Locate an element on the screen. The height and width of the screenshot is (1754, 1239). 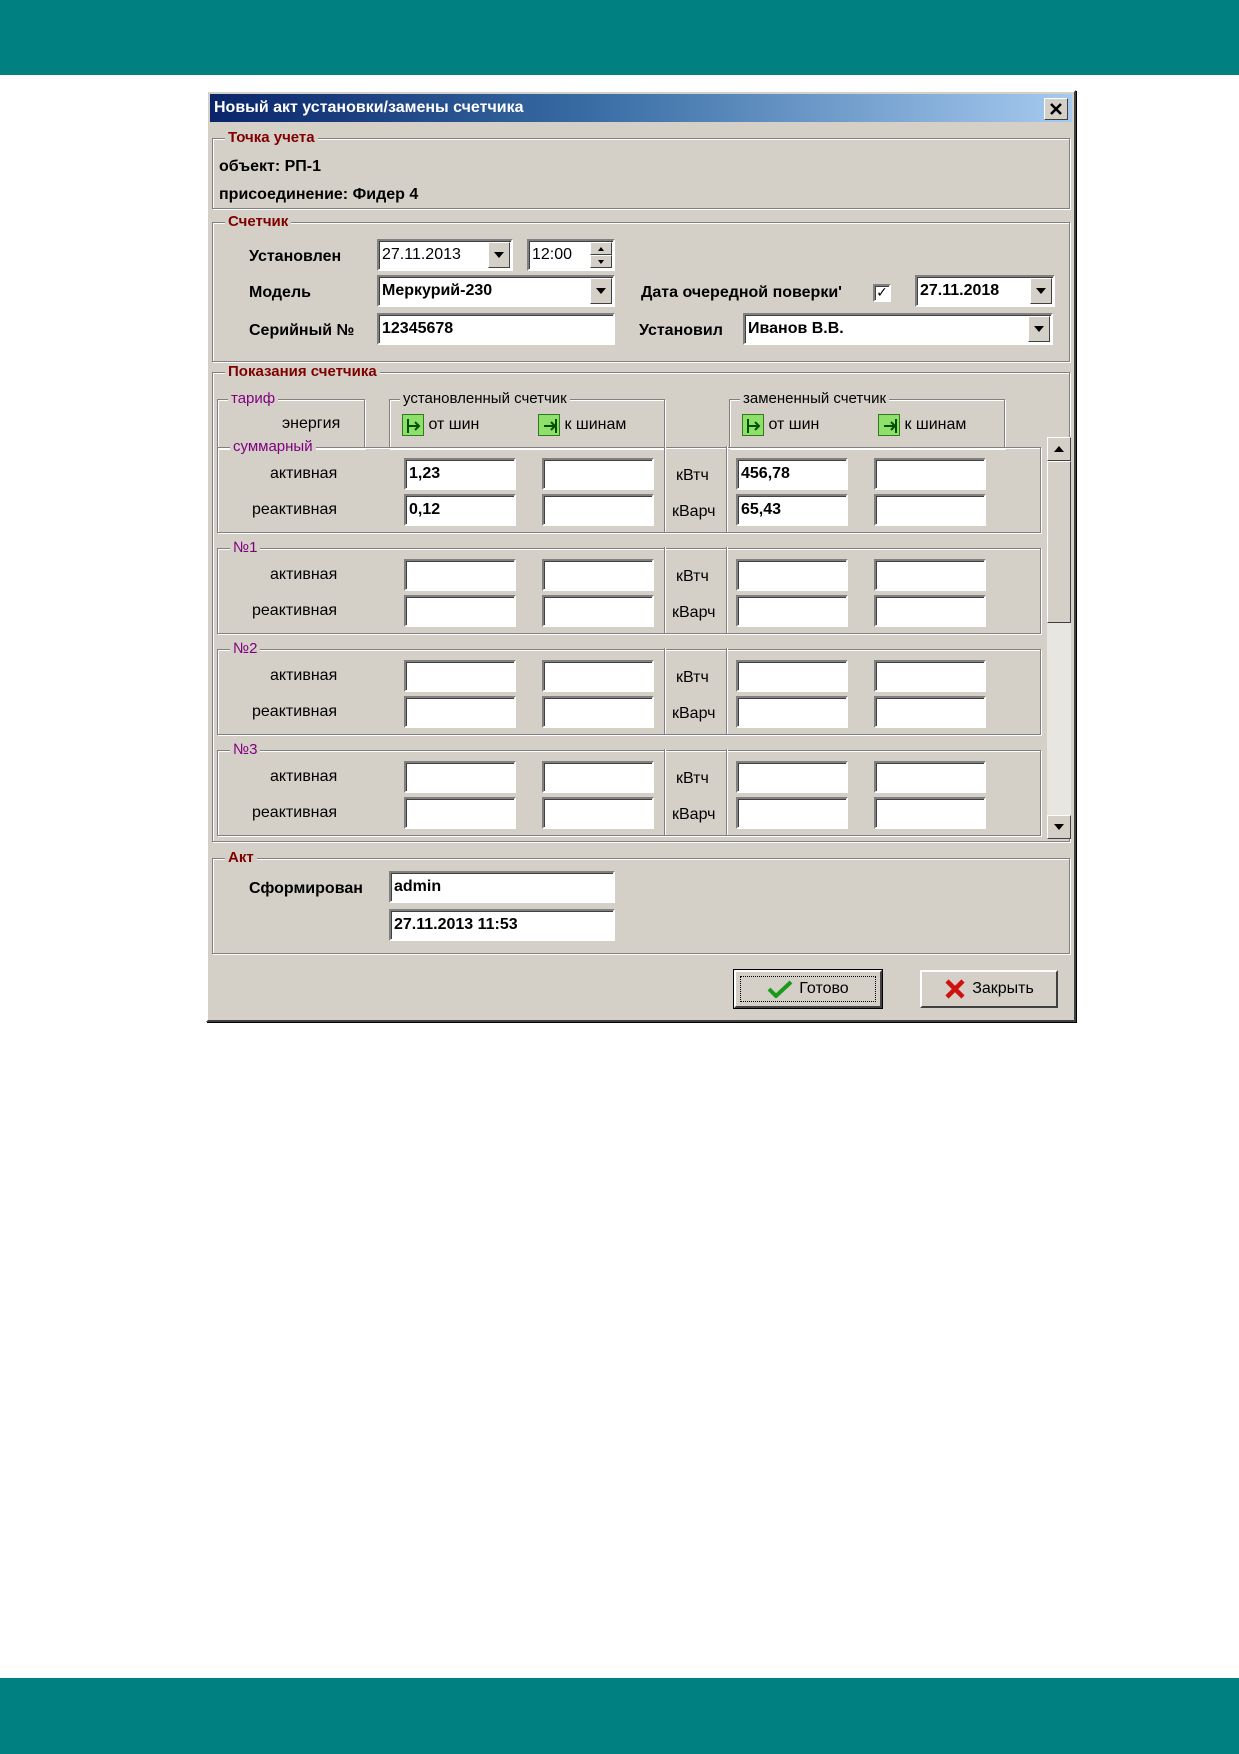
scroll-thumb is located at coordinates (1059, 542).